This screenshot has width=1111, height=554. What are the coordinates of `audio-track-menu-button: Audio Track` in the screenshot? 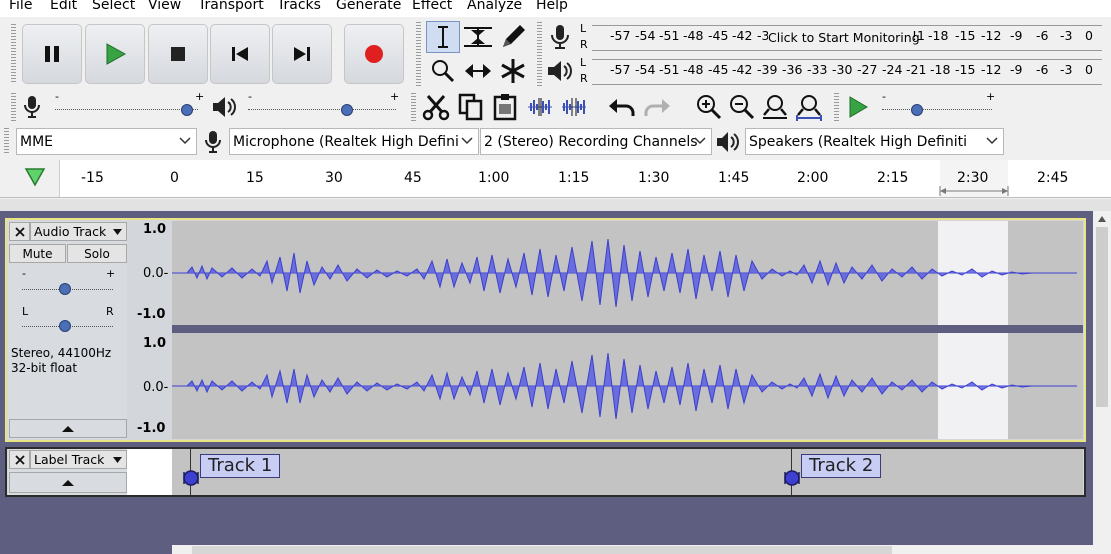 It's located at (78, 231).